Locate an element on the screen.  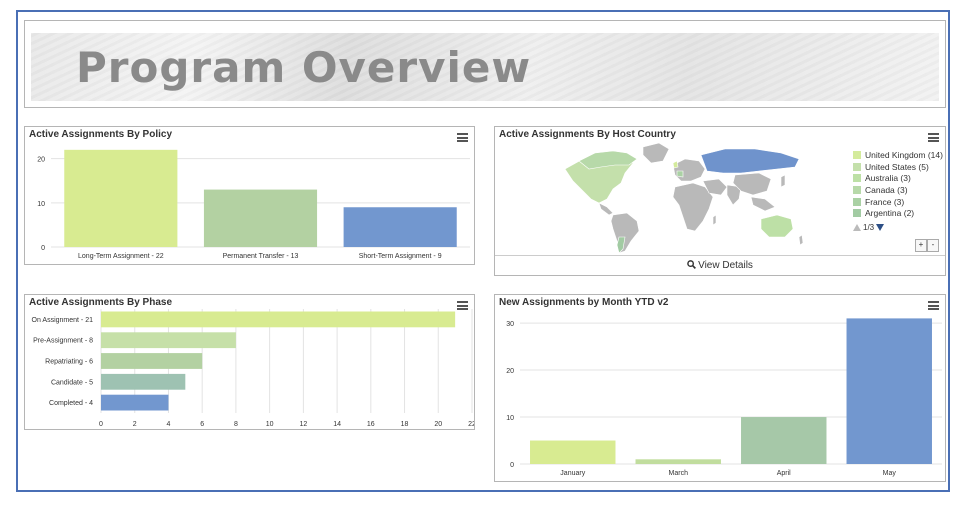
phase-x-tick-label: 16 is located at coordinates (371, 424).